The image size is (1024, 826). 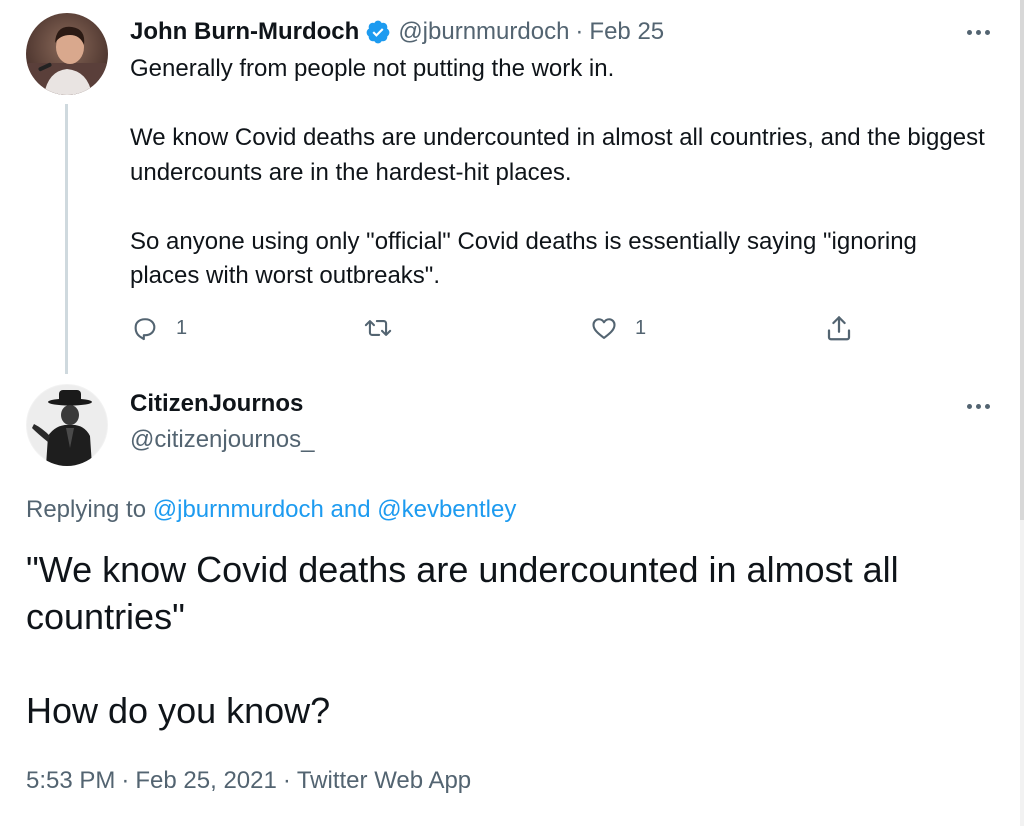 I want to click on heart-icon, so click(x=604, y=328).